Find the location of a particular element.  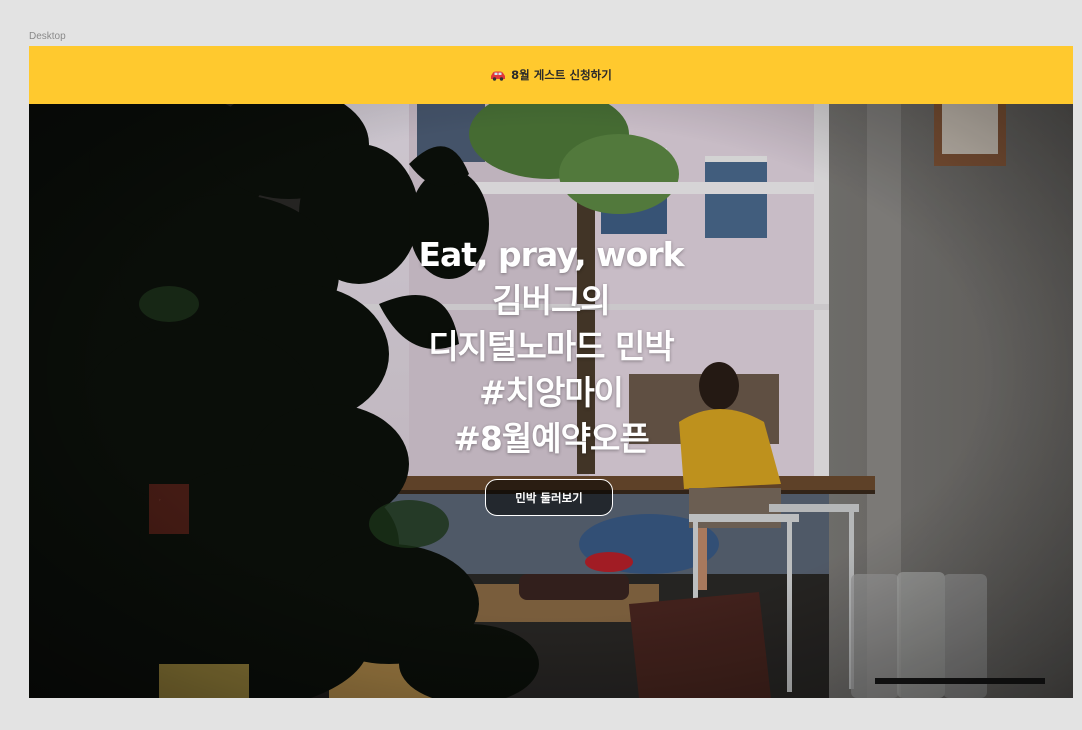

car-icon is located at coordinates (498, 76).